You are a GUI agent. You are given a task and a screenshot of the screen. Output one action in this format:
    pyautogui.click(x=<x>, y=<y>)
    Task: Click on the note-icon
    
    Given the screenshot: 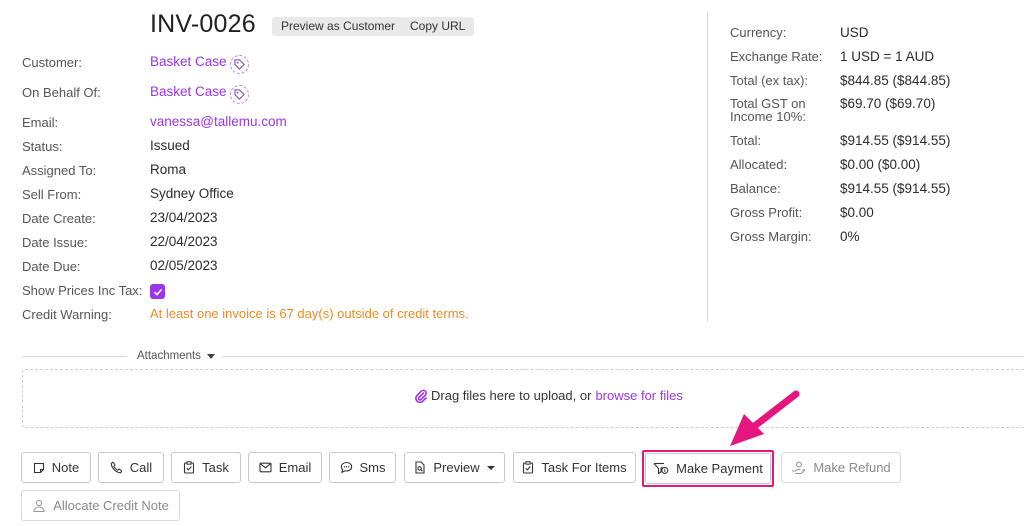 What is the action you would take?
    pyautogui.click(x=38, y=467)
    